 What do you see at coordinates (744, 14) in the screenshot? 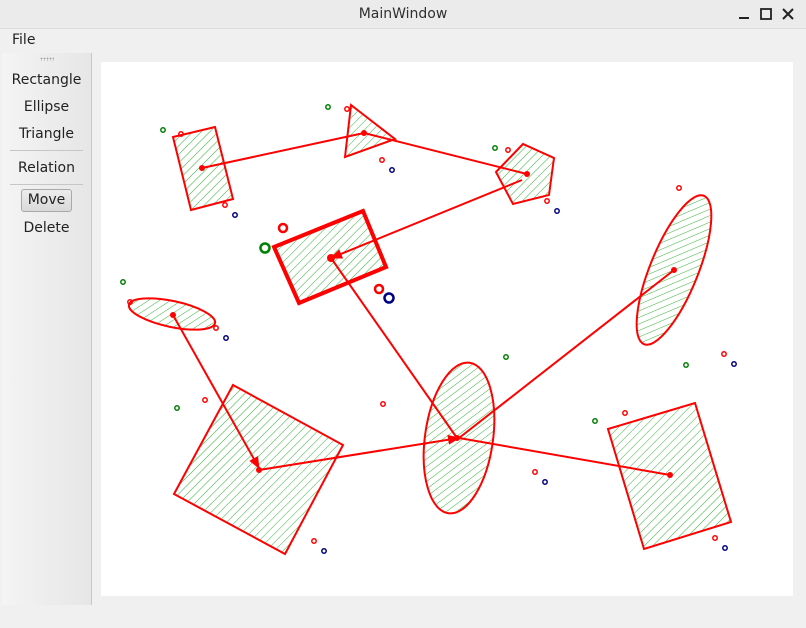
I see `minimize-icon` at bounding box center [744, 14].